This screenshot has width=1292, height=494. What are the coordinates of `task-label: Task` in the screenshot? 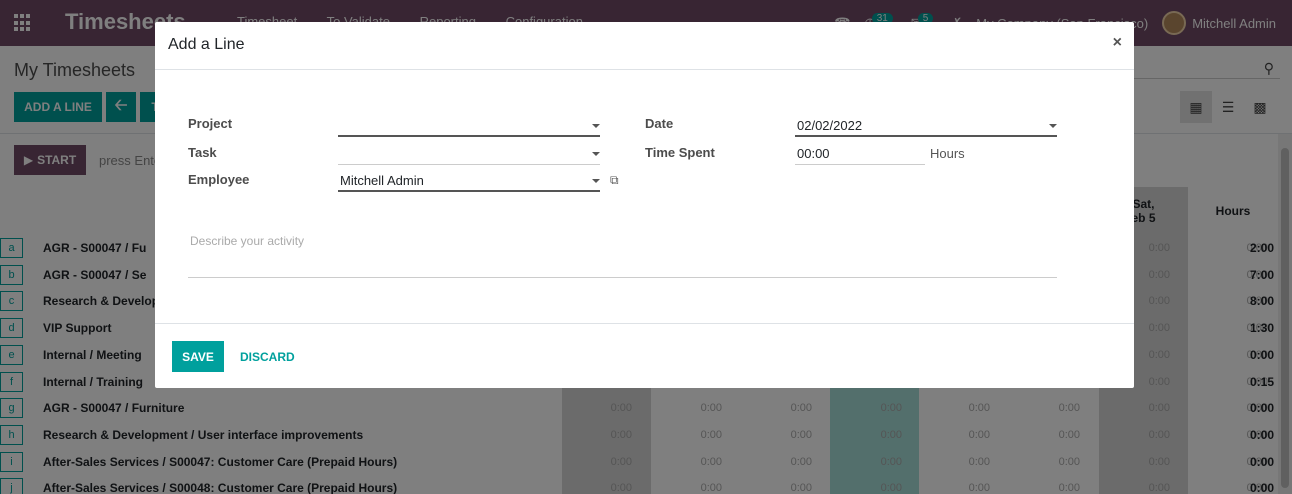 It's located at (202, 152).